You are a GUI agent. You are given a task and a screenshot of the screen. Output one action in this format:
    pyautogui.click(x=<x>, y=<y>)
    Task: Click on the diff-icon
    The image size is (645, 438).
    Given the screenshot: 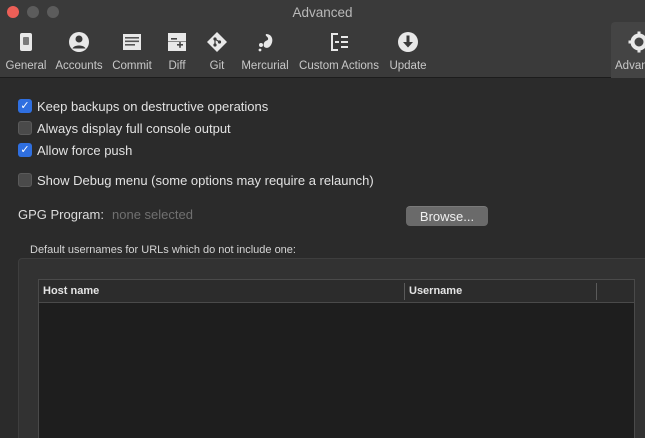 What is the action you would take?
    pyautogui.click(x=177, y=42)
    